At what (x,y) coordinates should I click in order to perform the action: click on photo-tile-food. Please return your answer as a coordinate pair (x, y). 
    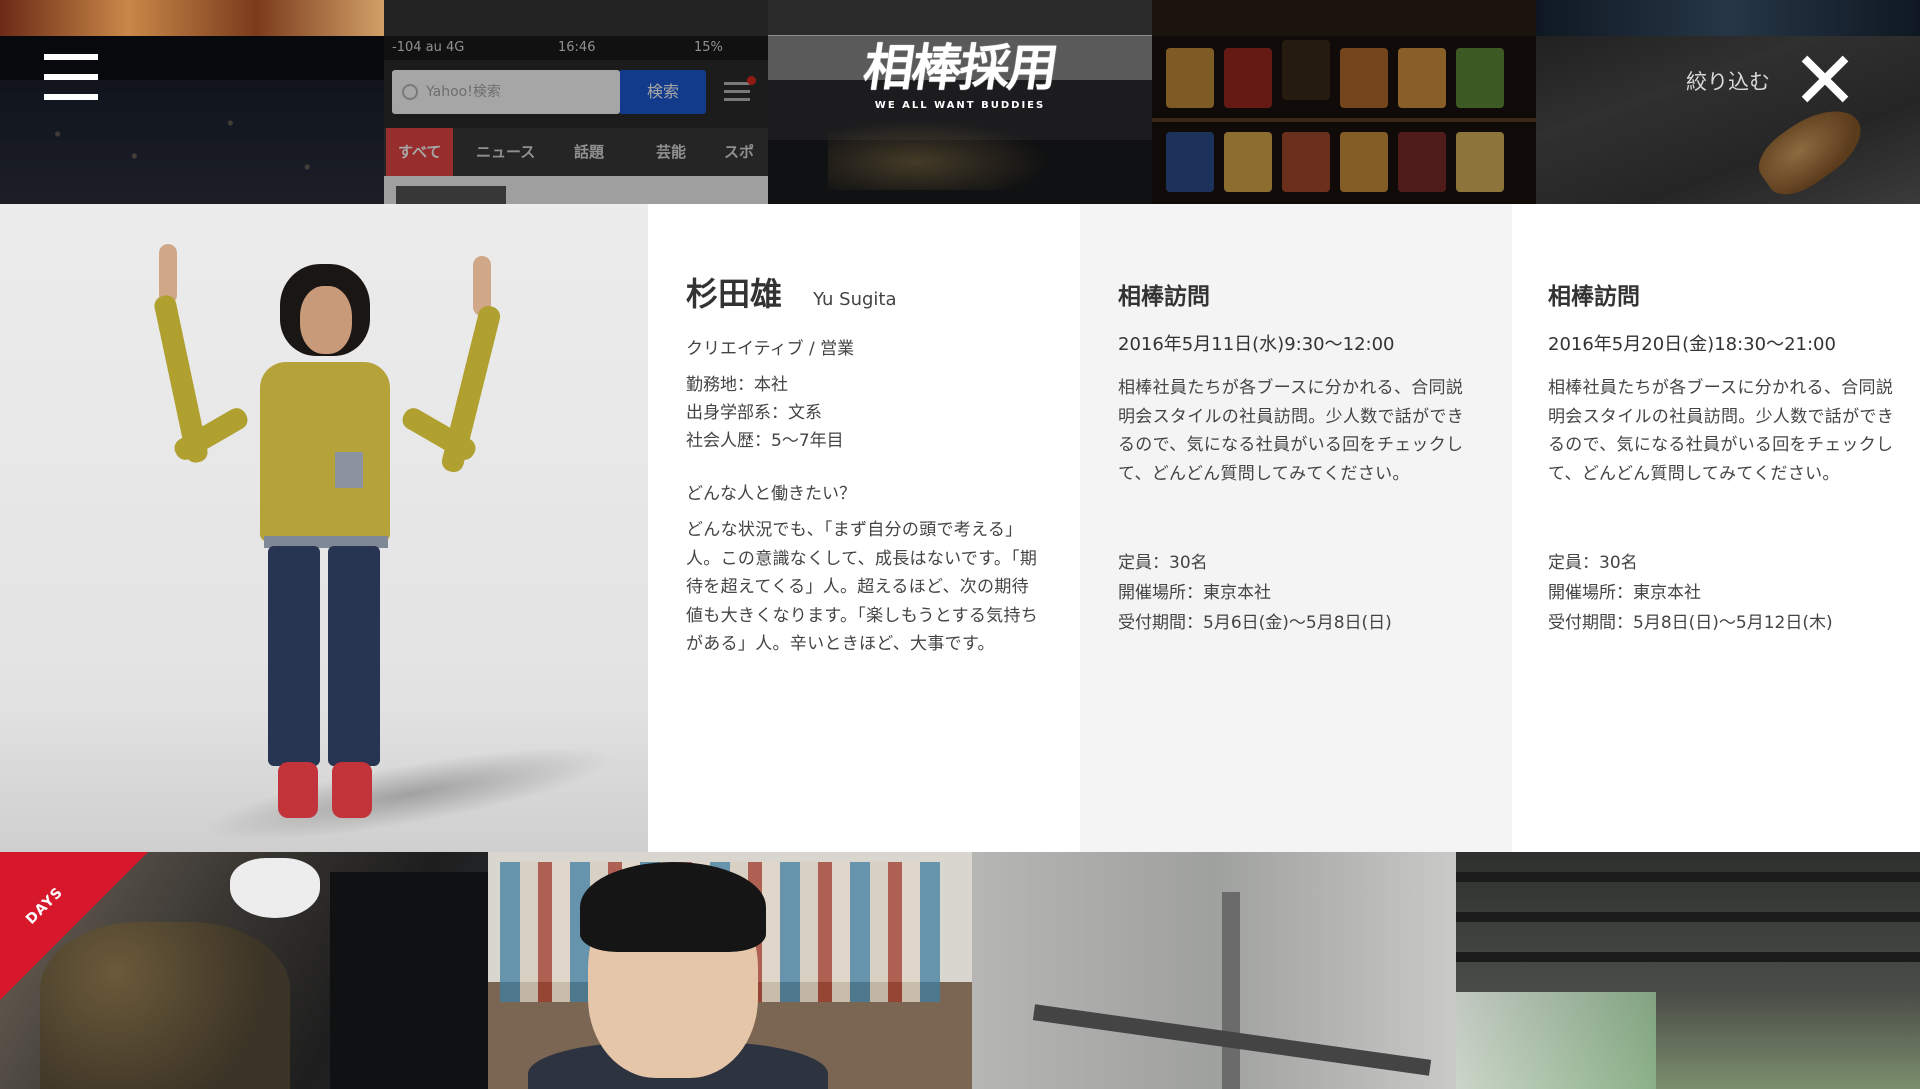
    Looking at the image, I should click on (192, 18).